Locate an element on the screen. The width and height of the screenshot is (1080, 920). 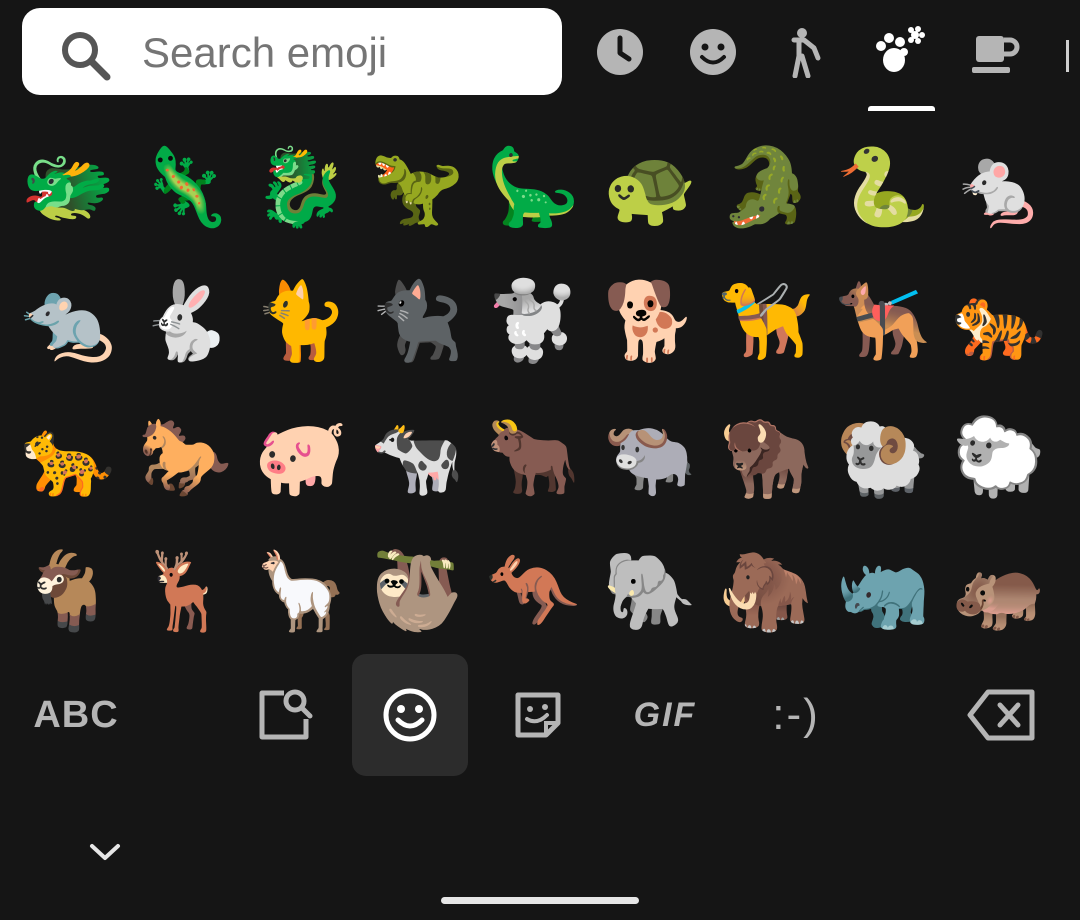
emoji-key: 🐊 is located at coordinates (766, 187).